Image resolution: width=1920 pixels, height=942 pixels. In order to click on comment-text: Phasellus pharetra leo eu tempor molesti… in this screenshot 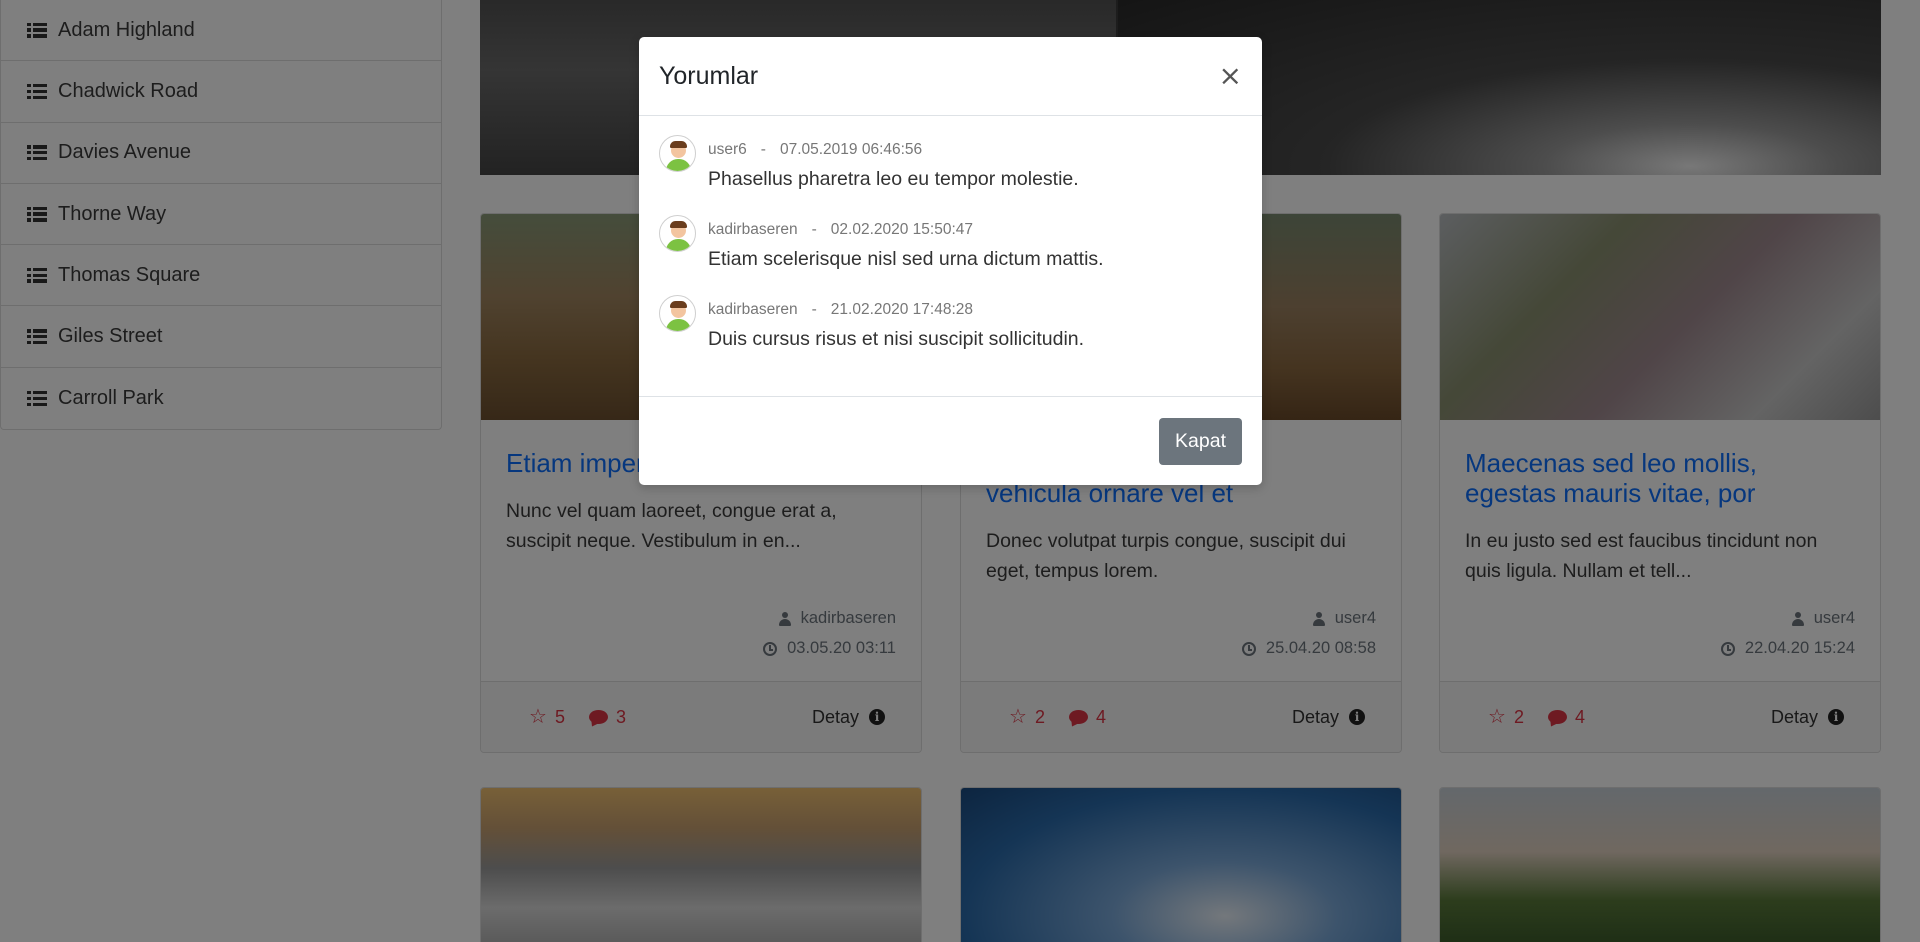, I will do `click(893, 179)`.